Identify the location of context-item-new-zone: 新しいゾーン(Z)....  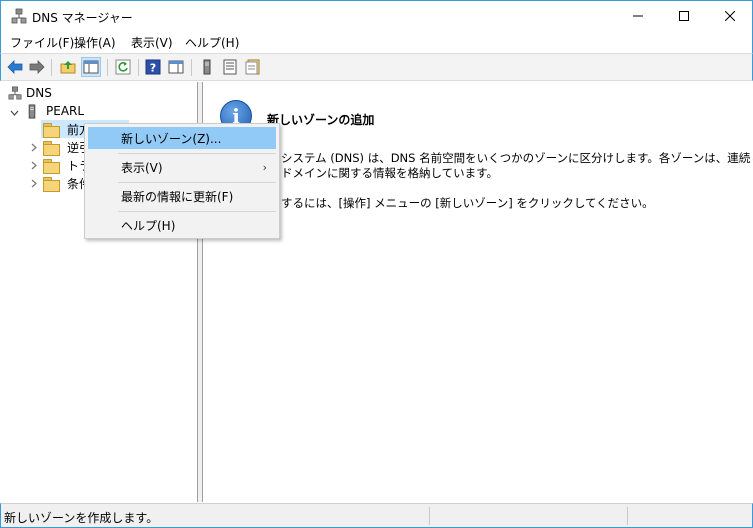
(182, 138).